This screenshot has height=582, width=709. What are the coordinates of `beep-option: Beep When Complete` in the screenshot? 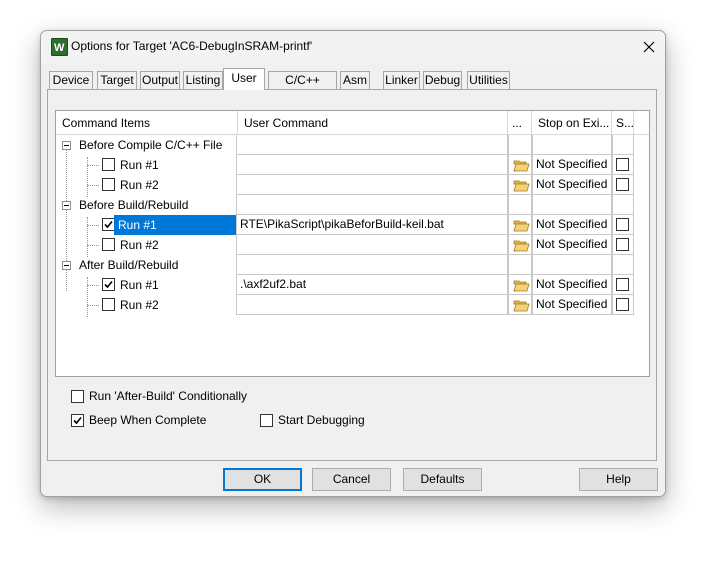 It's located at (151, 421).